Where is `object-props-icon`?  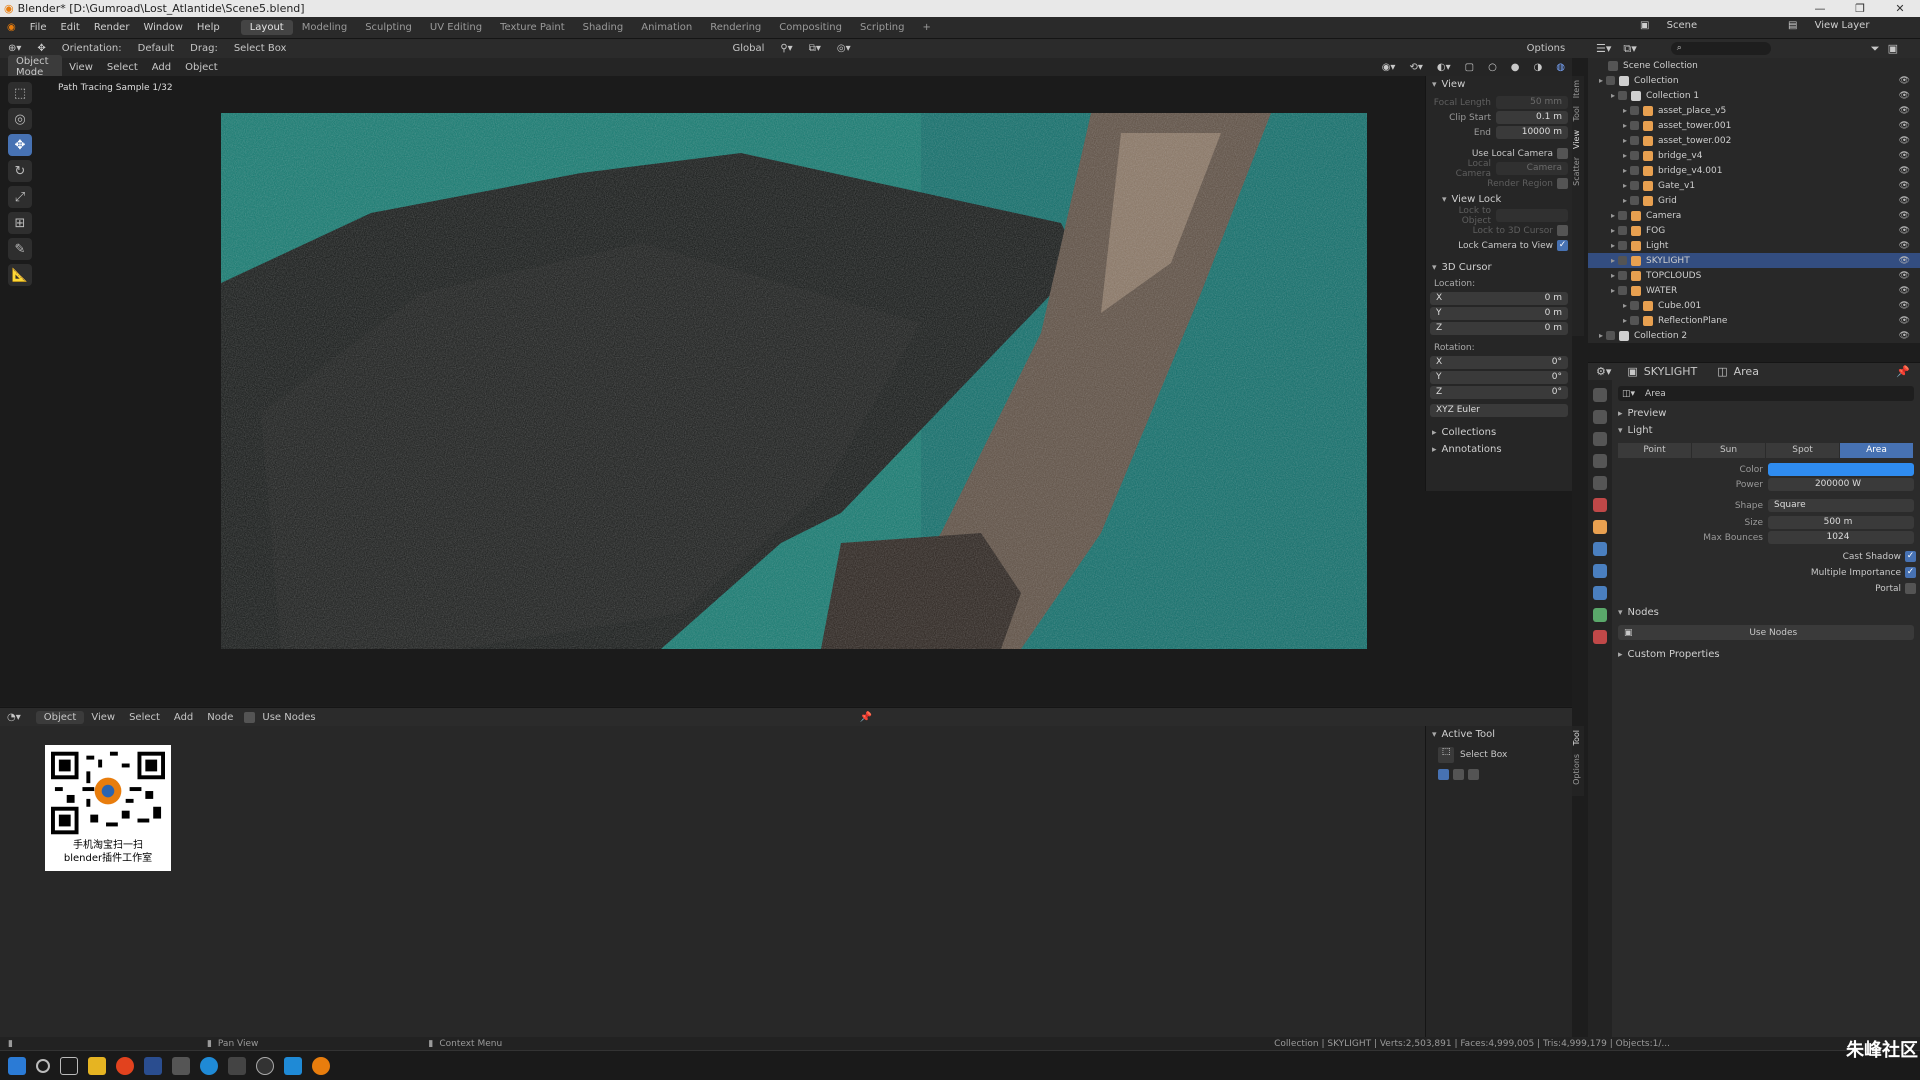
object-props-icon is located at coordinates (1600, 527).